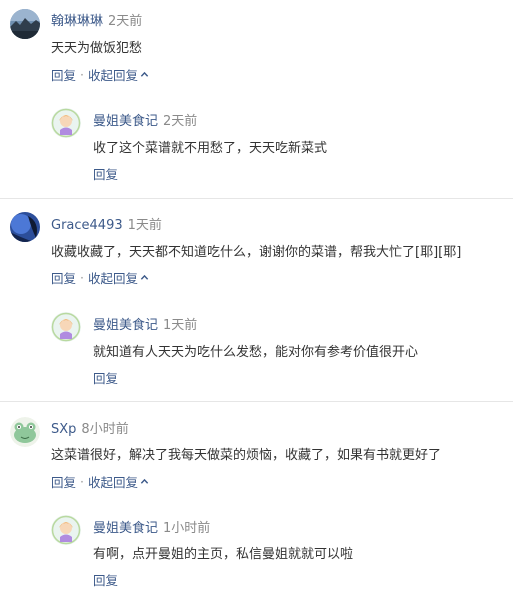  I want to click on username: Grace4493, so click(87, 225).